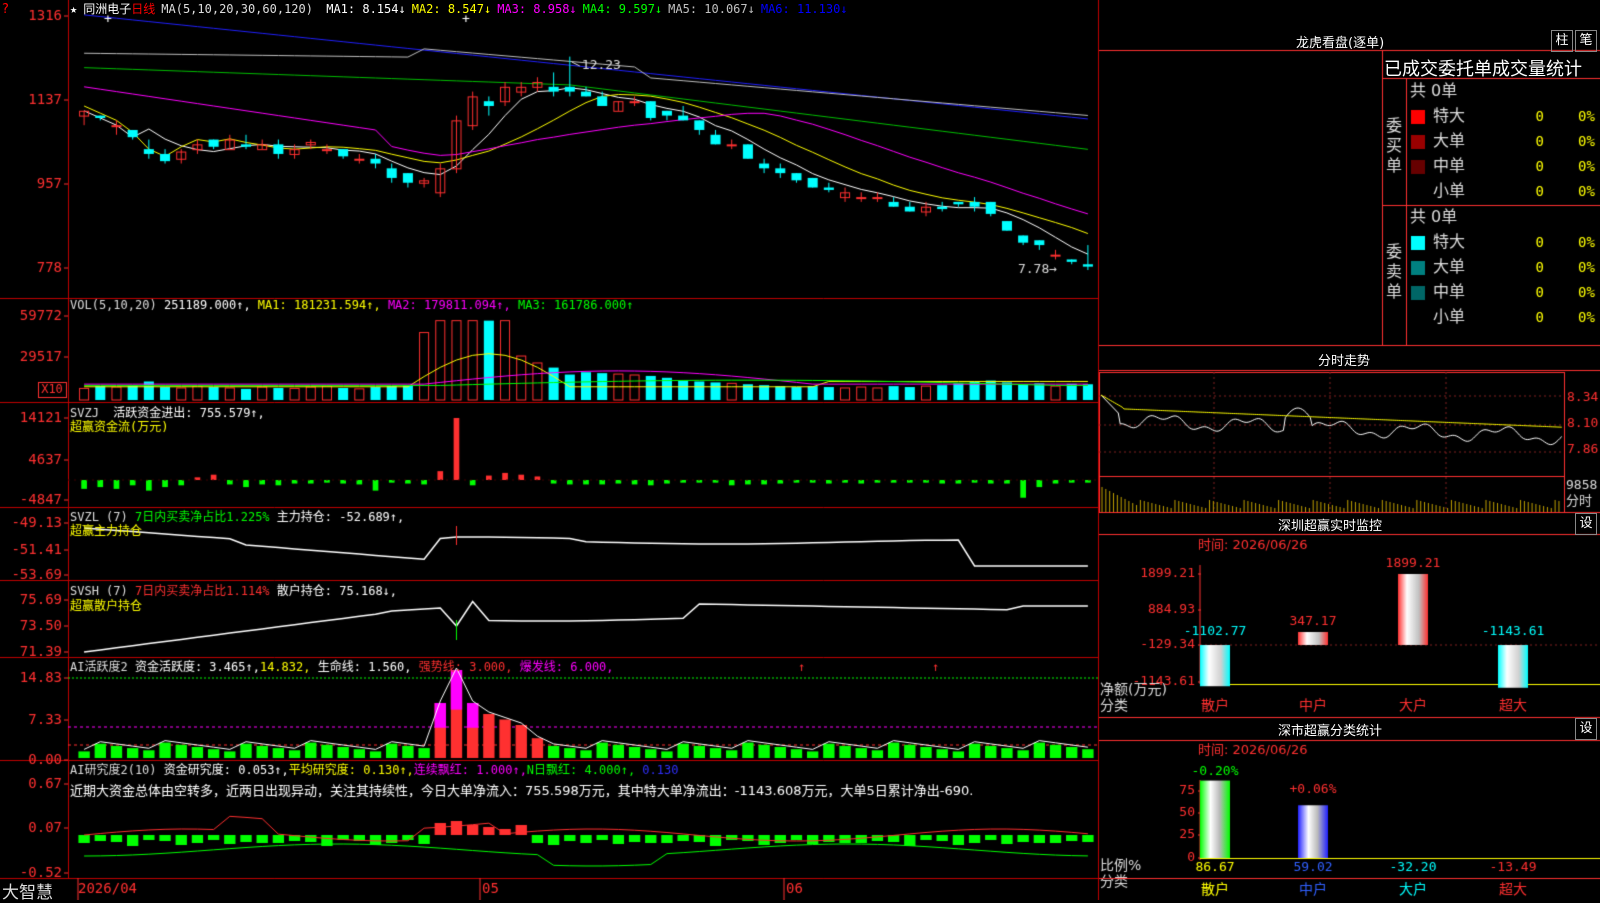 This screenshot has height=903, width=1600. Describe the element at coordinates (5, 9) in the screenshot. I see `corner-mark: ?` at that location.